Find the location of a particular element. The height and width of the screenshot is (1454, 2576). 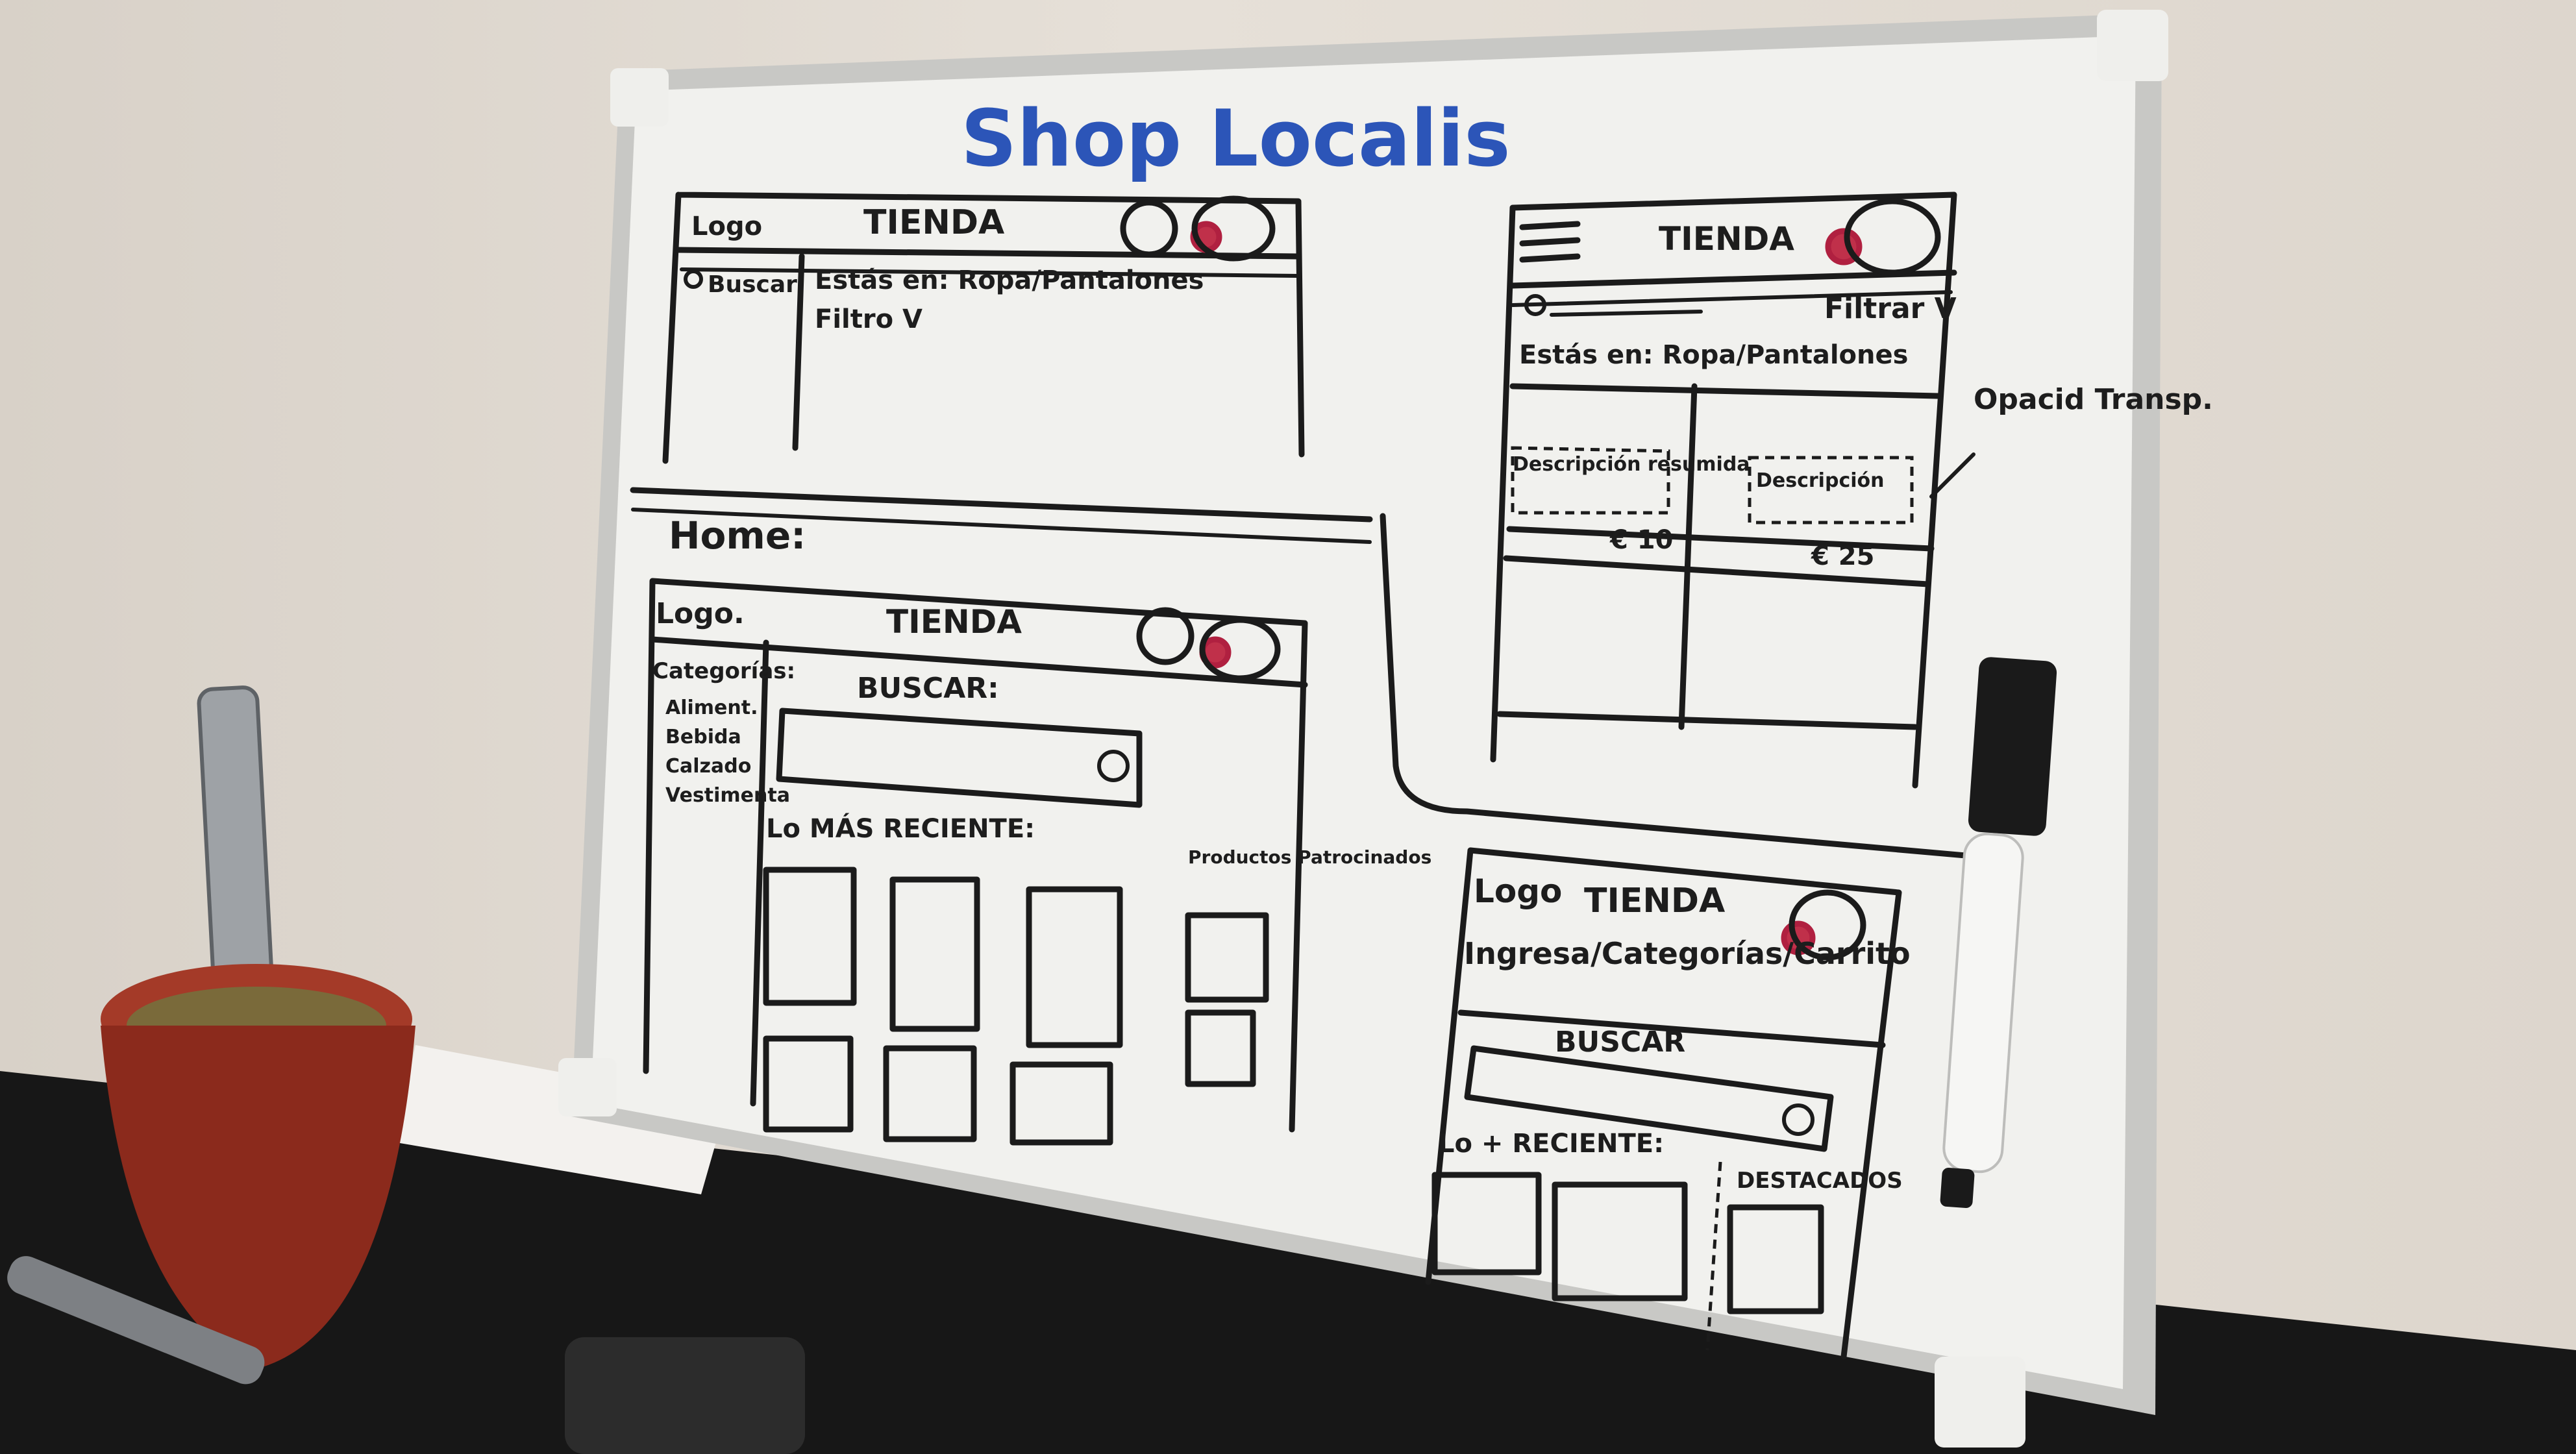

recent-label-mobile: Lo + RECIENTE: is located at coordinates (1551, 1144).